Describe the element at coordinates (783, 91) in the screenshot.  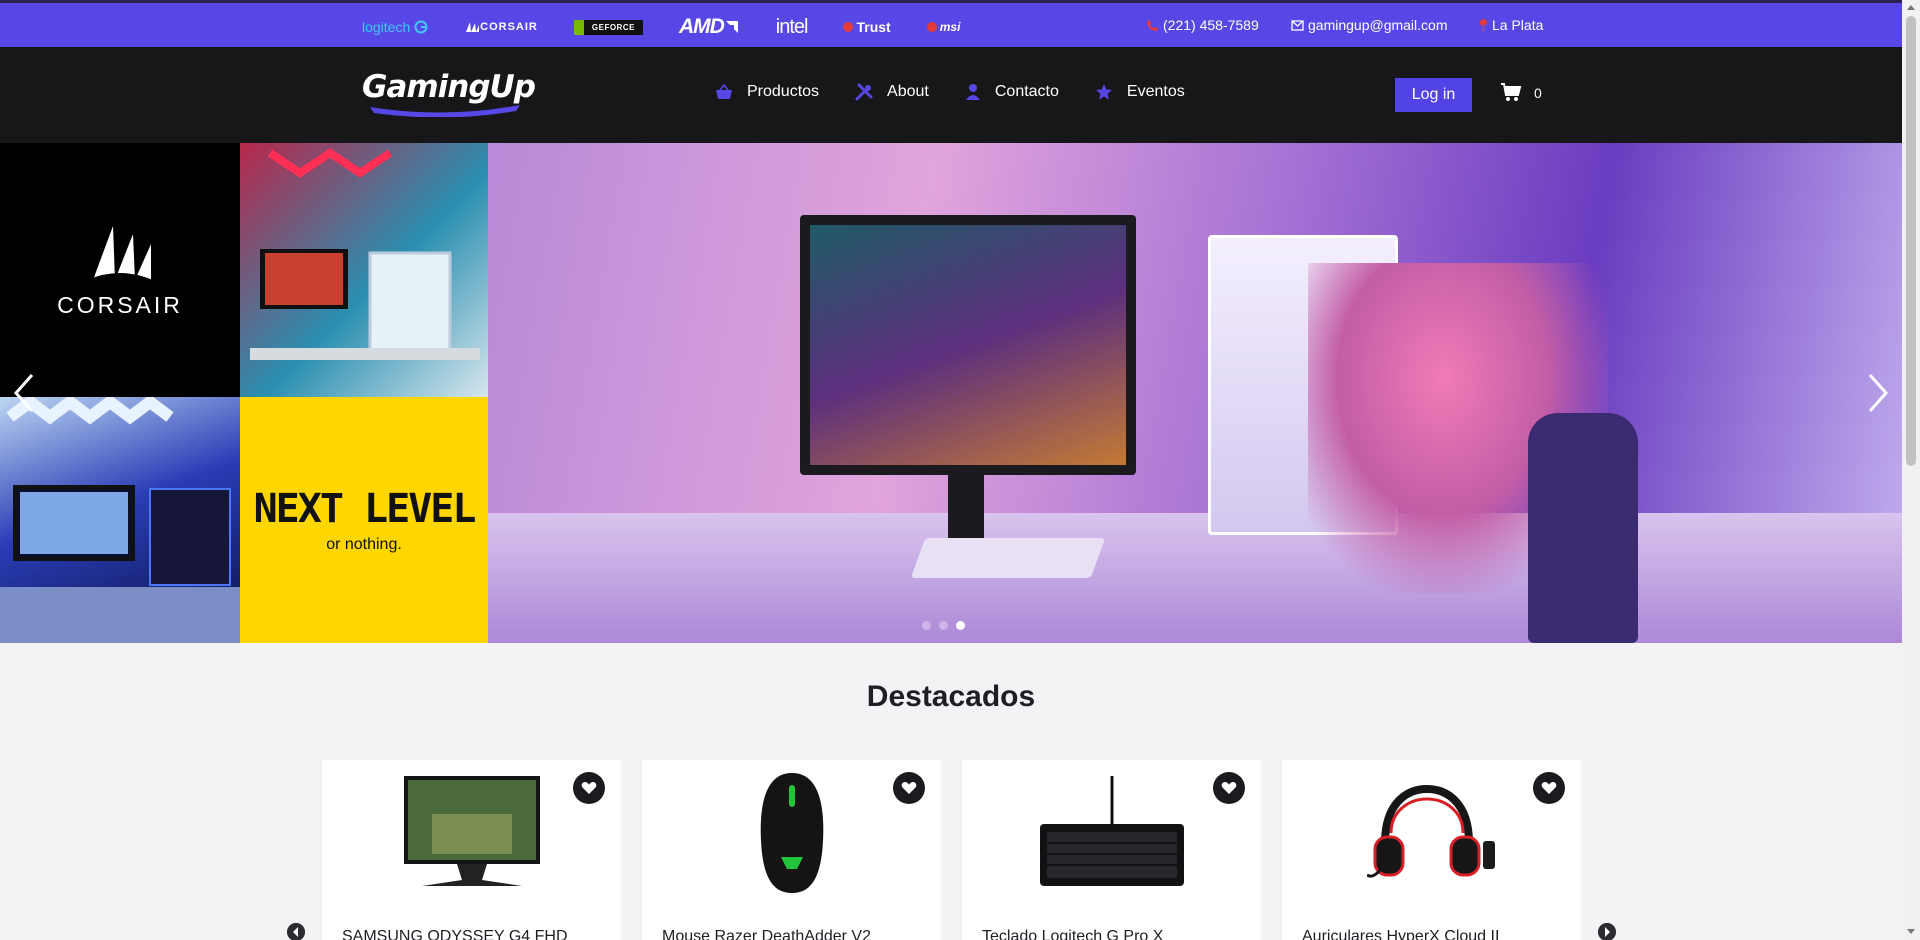
I see `nav-item-productos-label: Productos` at that location.